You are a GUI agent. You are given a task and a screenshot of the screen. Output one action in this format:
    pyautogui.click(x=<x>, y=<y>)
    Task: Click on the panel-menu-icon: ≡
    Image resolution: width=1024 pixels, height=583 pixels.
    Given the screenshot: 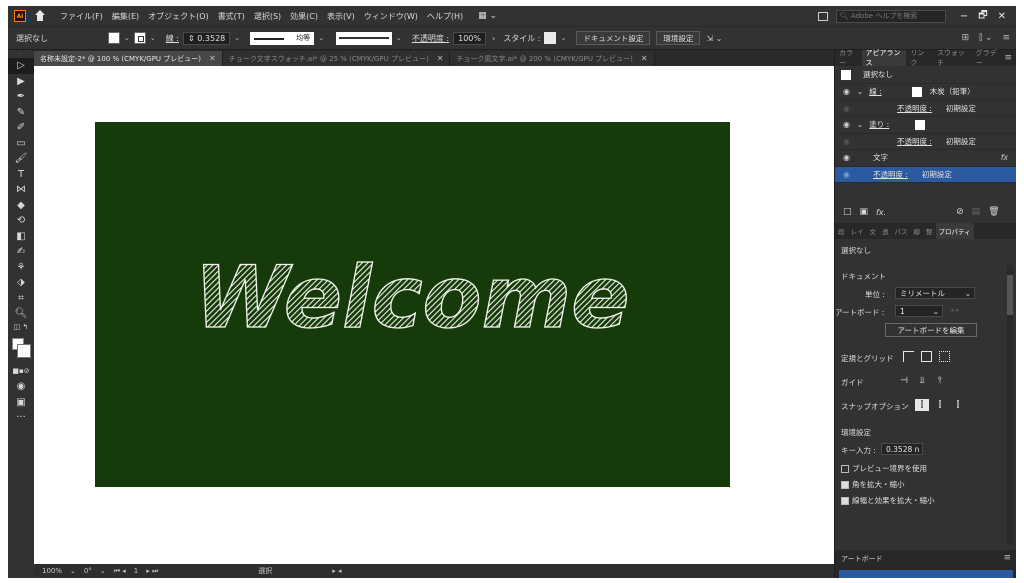 What is the action you would take?
    pyautogui.click(x=1008, y=58)
    